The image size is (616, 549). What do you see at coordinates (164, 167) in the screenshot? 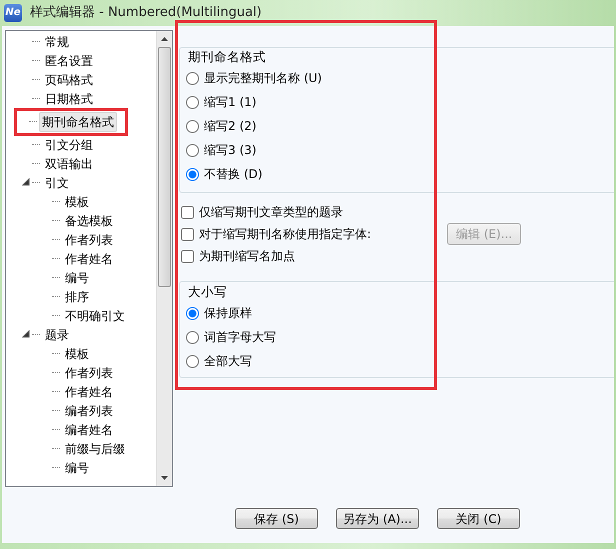
I see `scrollbar-thumb` at bounding box center [164, 167].